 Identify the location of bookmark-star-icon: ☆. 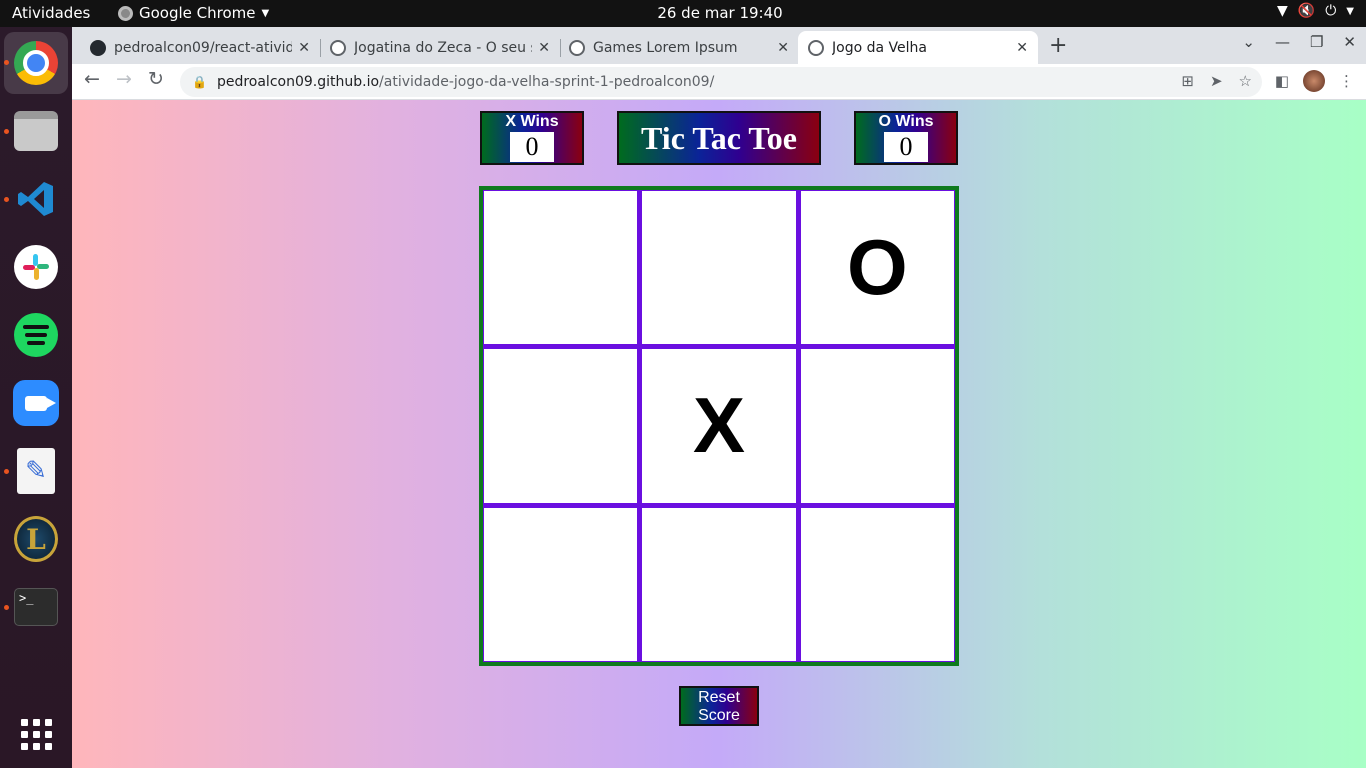
(1245, 81).